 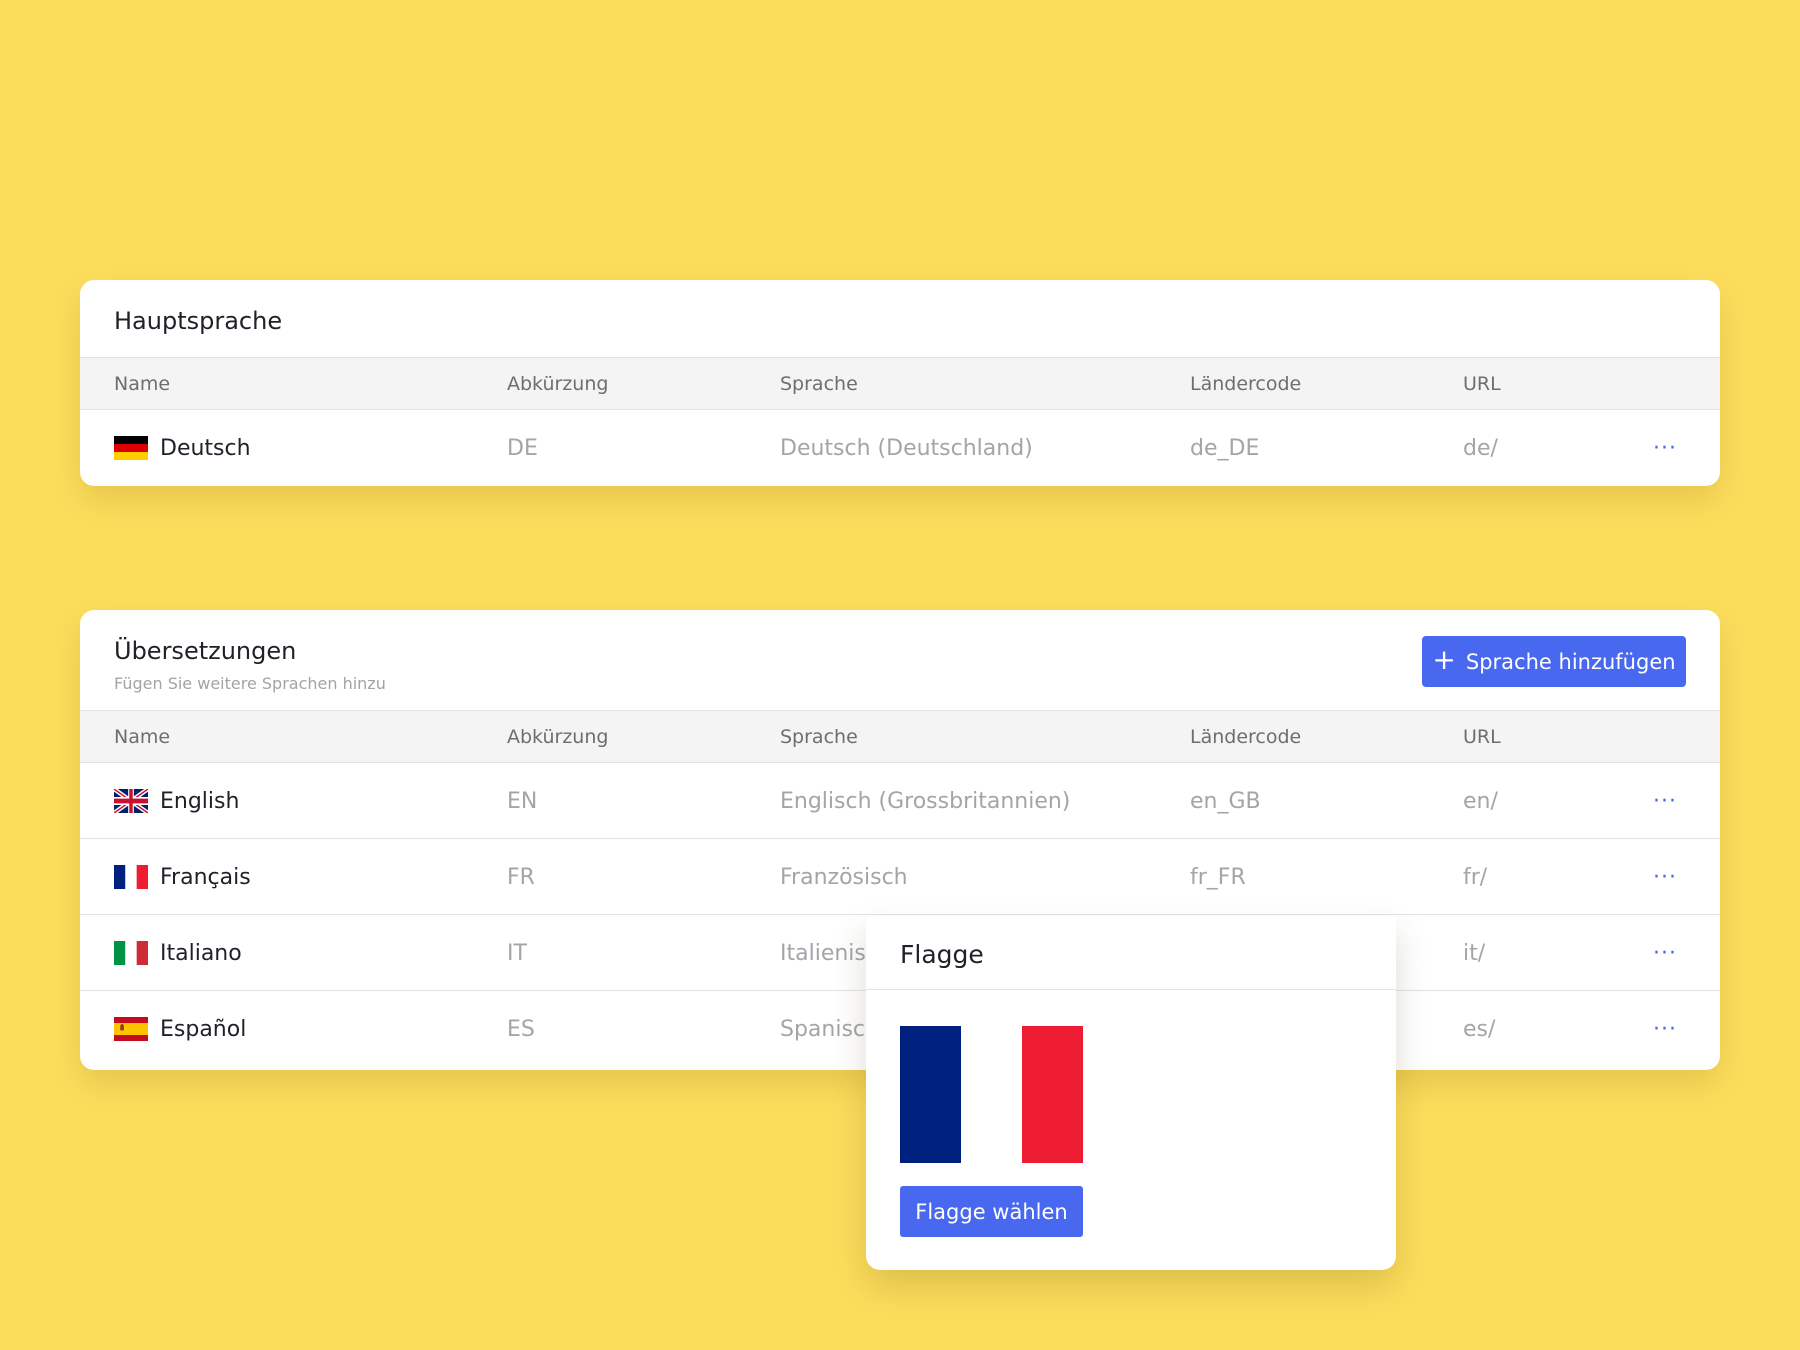 I want to click on language-abbreviation: ES, so click(x=521, y=1029).